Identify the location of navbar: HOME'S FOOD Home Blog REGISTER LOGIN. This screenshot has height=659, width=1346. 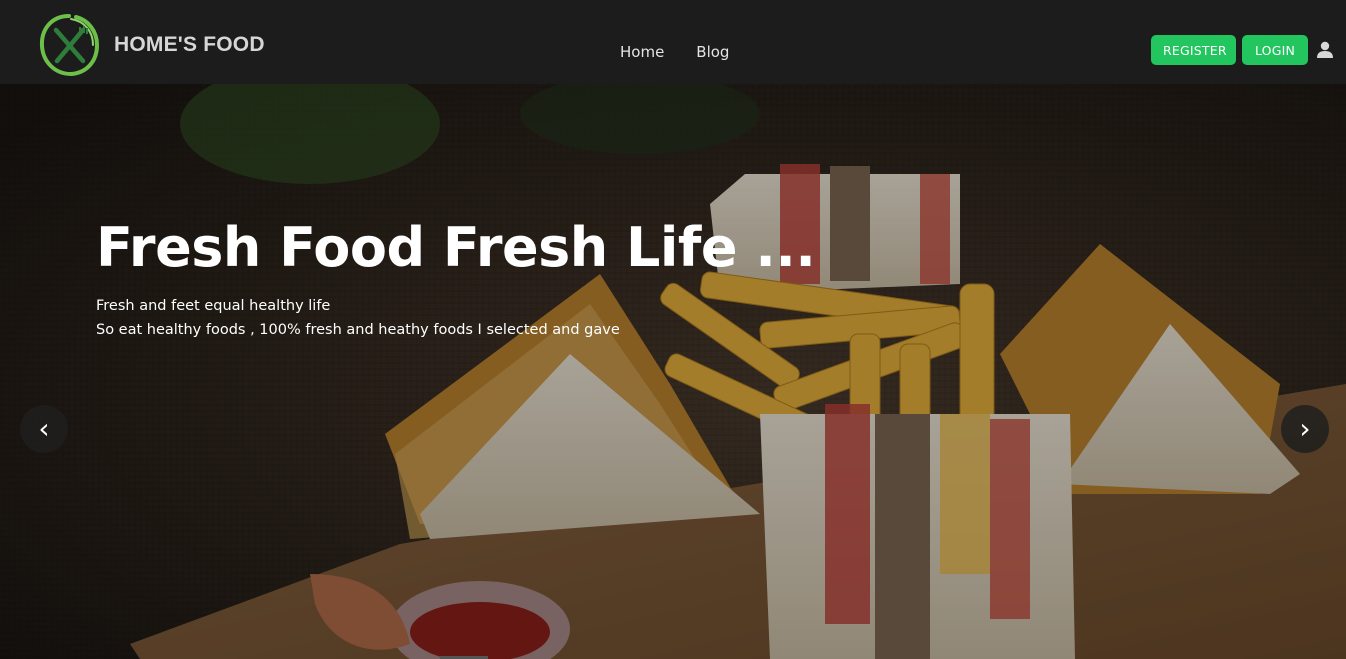
(673, 42).